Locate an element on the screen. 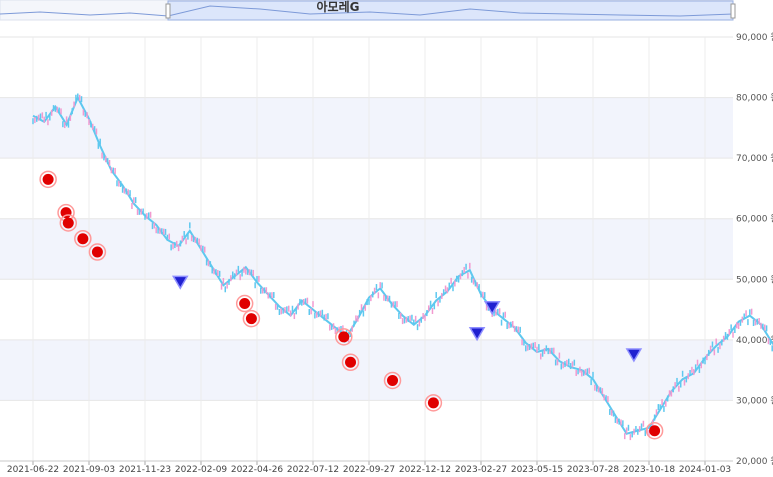 The width and height of the screenshot is (773, 477). y-tick-label: 50,000 원 is located at coordinates (754, 279).